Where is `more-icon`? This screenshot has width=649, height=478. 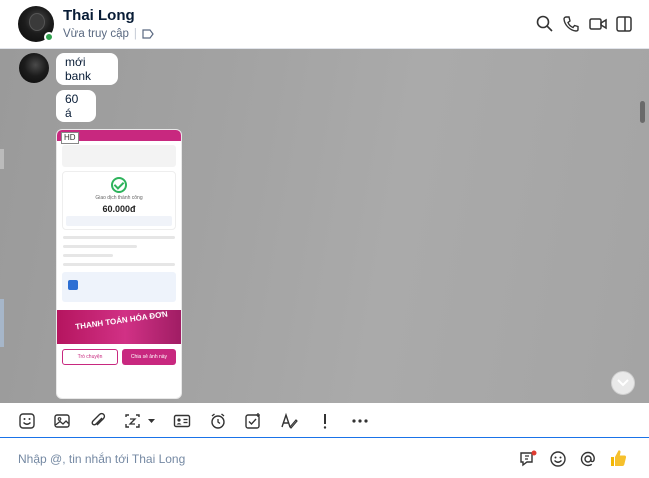 more-icon is located at coordinates (360, 421).